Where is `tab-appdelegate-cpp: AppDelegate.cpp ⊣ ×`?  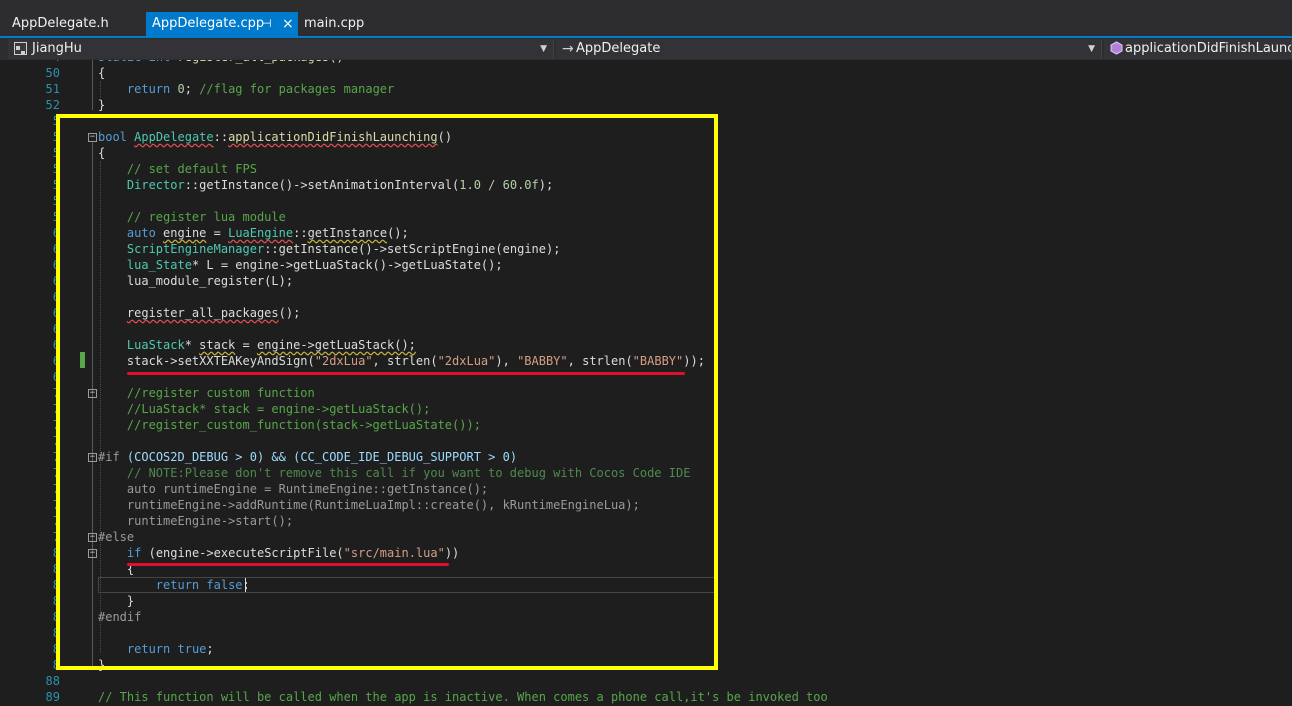
tab-appdelegate-cpp: AppDelegate.cpp ⊣ × is located at coordinates (222, 24).